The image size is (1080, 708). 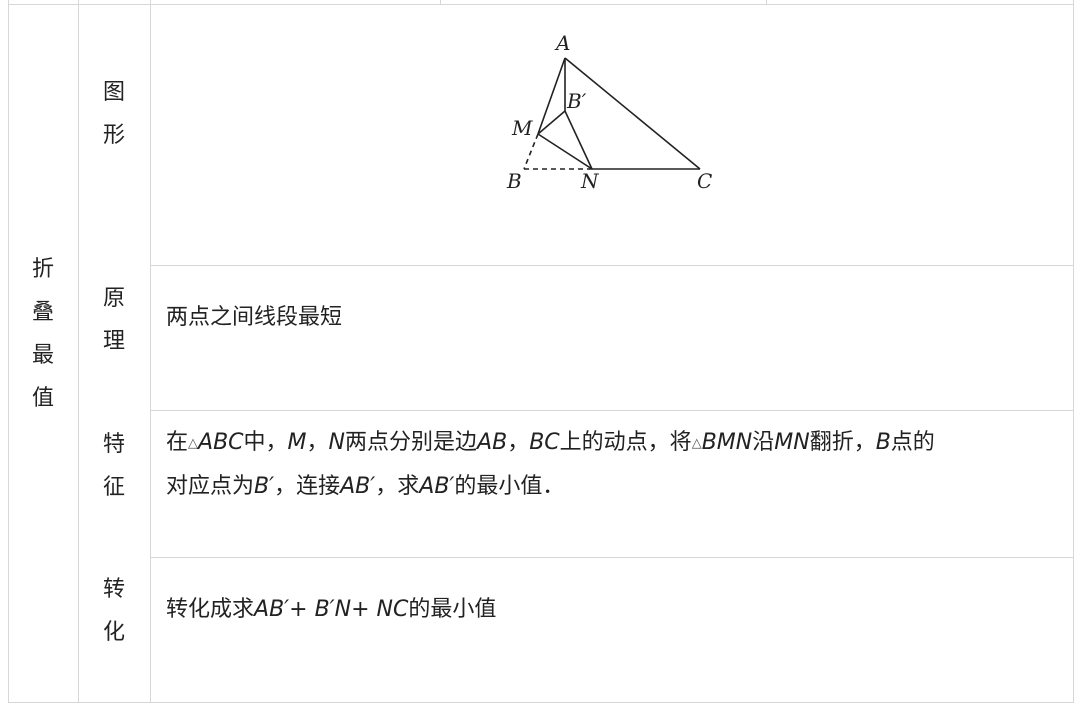 I want to click on point-label-m: M, so click(x=522, y=128).